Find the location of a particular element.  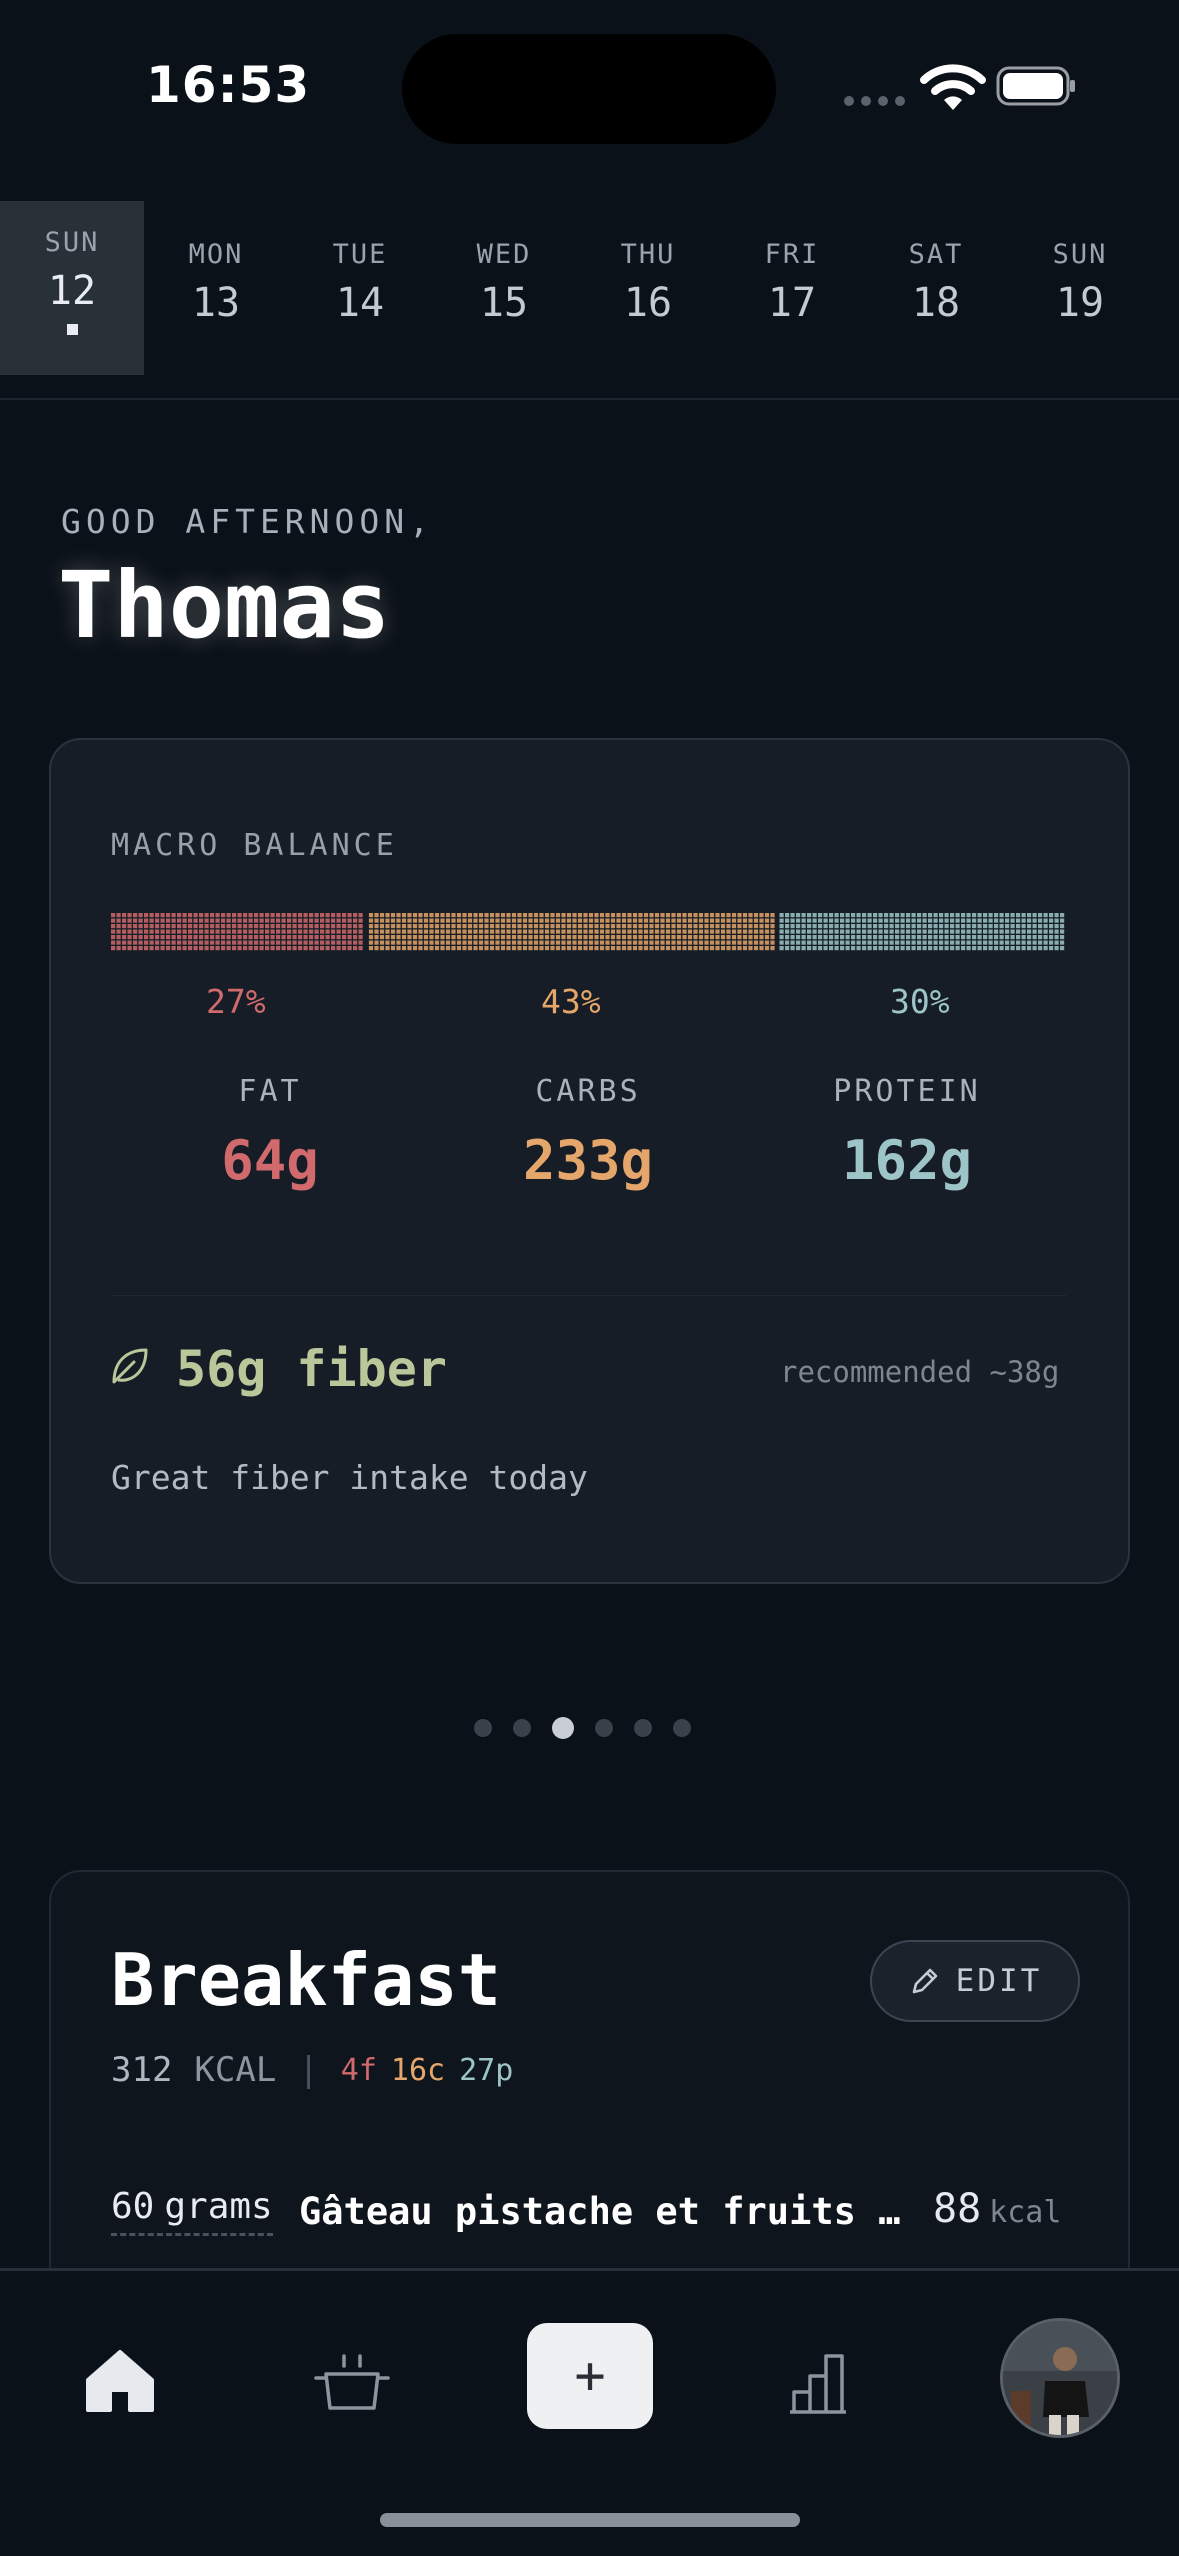

wifi-icon is located at coordinates (953, 87).